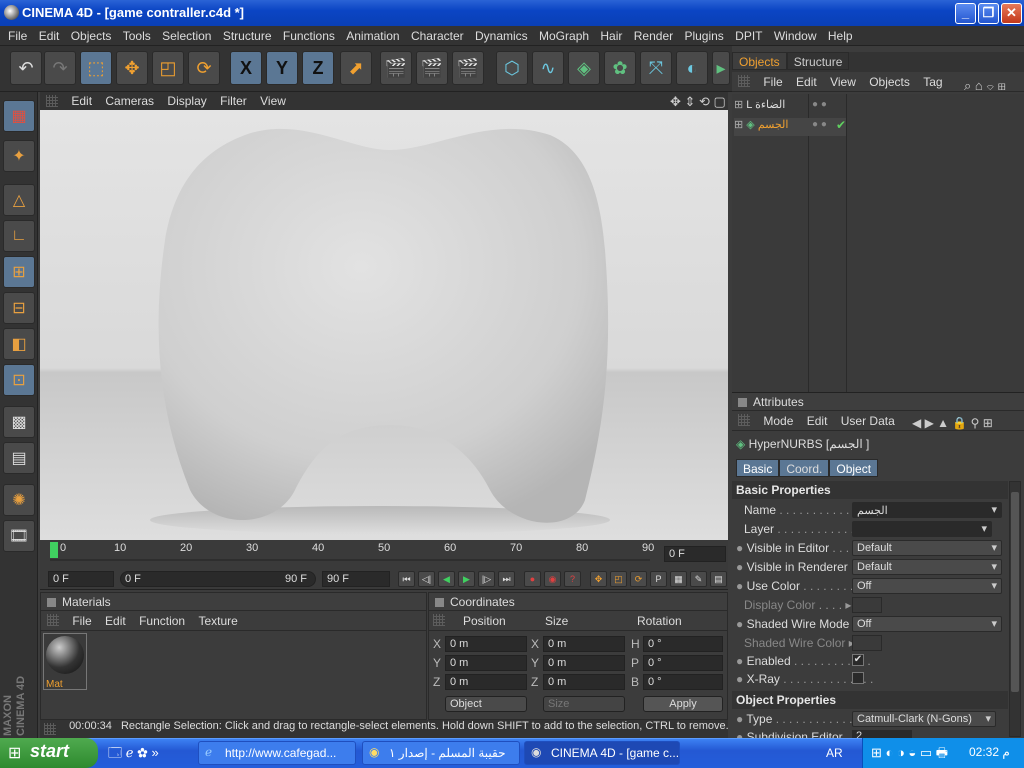 This screenshot has width=1024, height=768. I want to click on timeline: 0 10 20 30 40 50 60 70 80 90 0 F, so click(384, 554).